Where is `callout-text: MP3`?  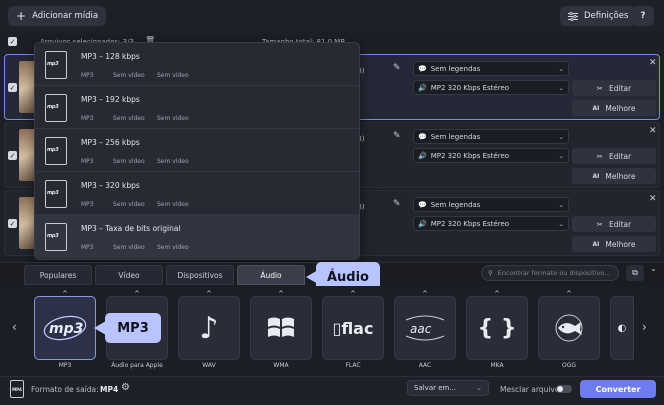
callout-text: MP3 is located at coordinates (133, 328).